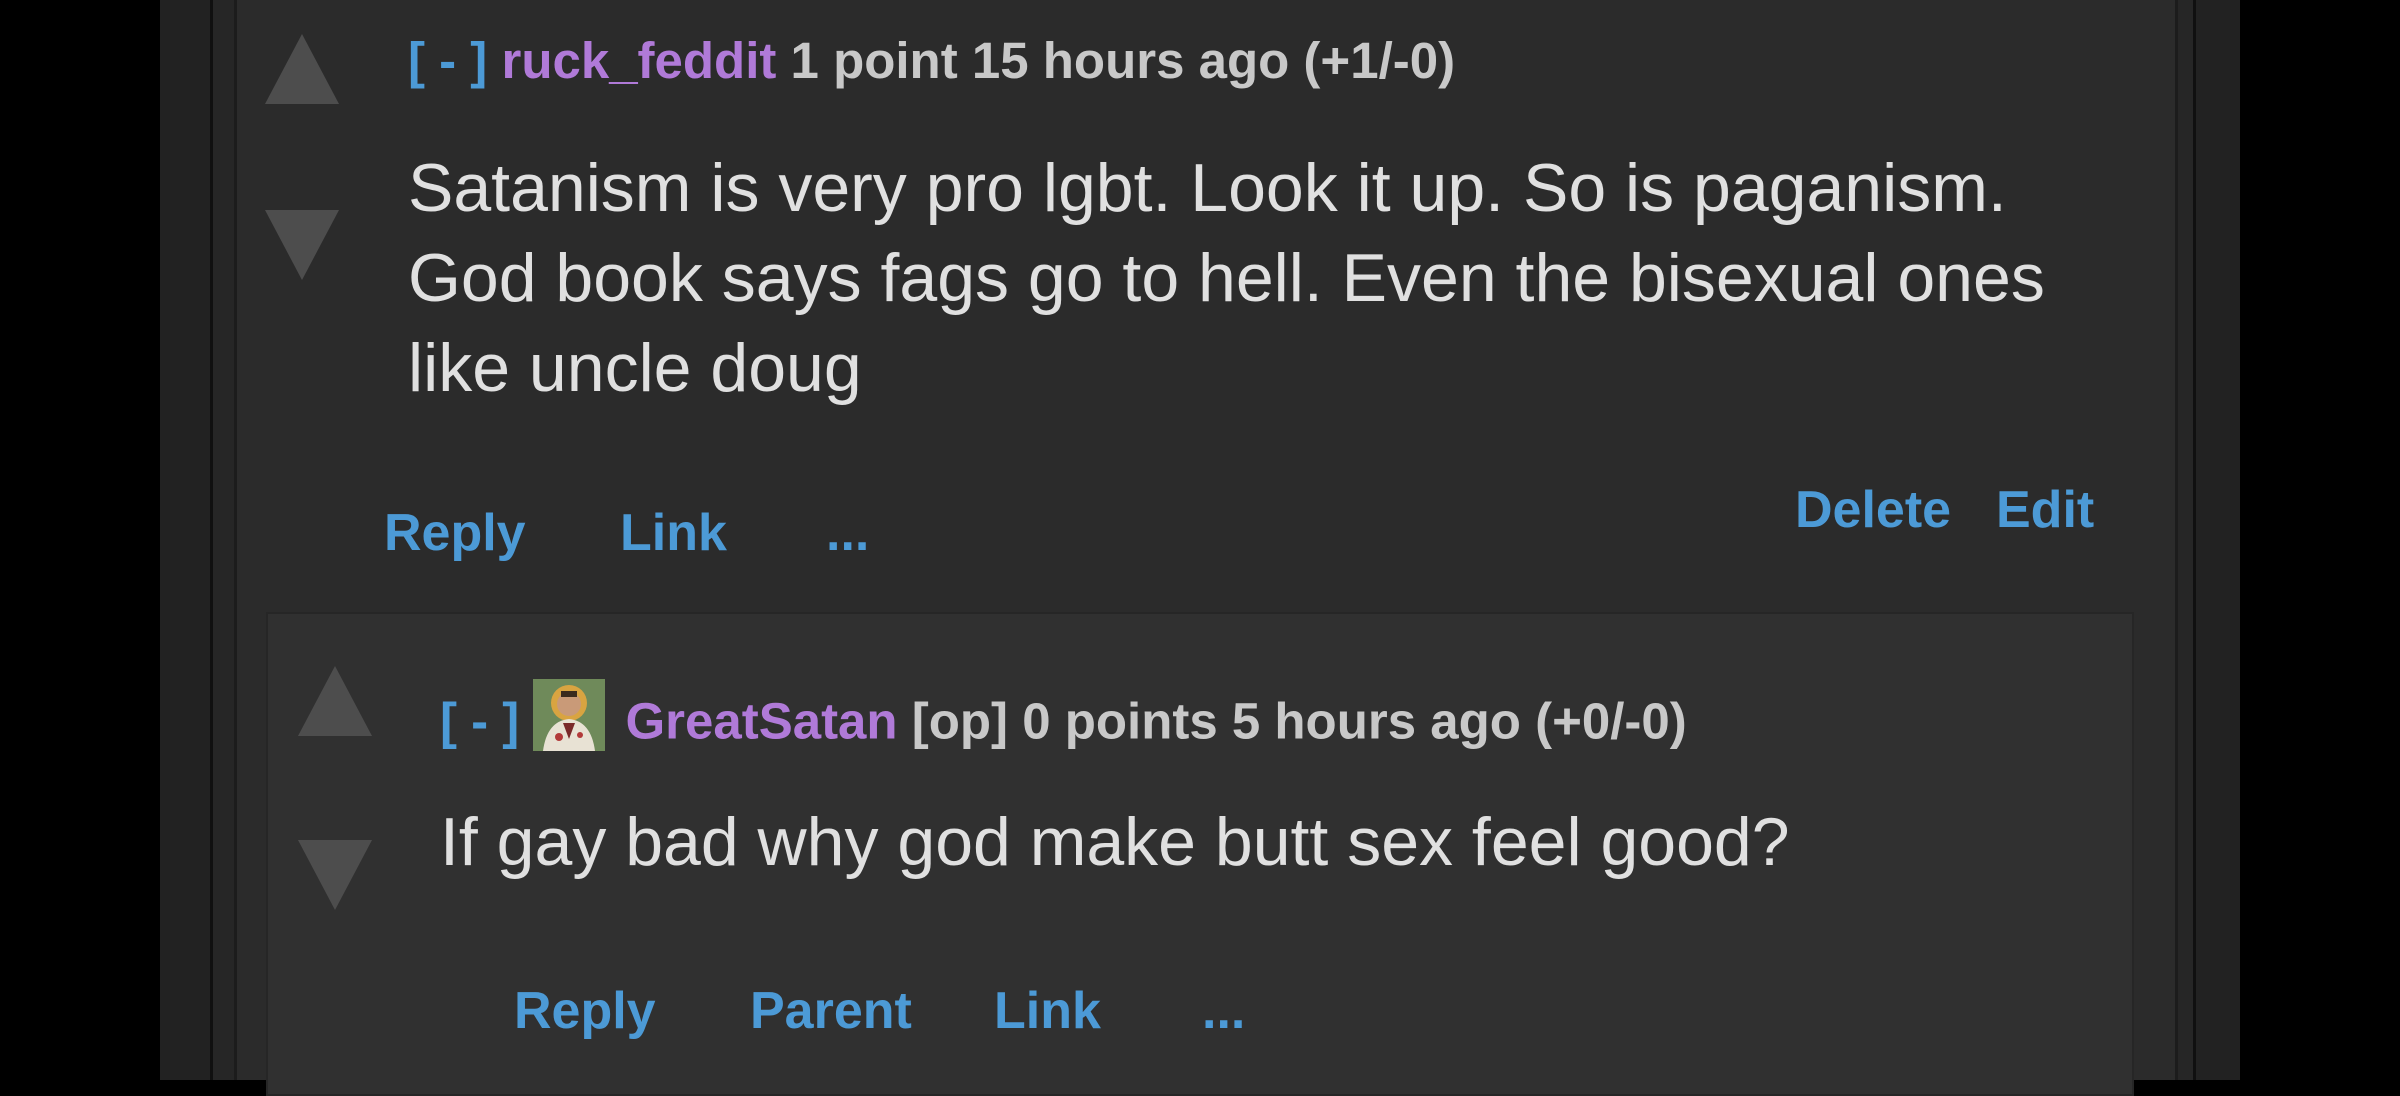 The image size is (2400, 1096). I want to click on parent-button: Parent, so click(831, 1011).